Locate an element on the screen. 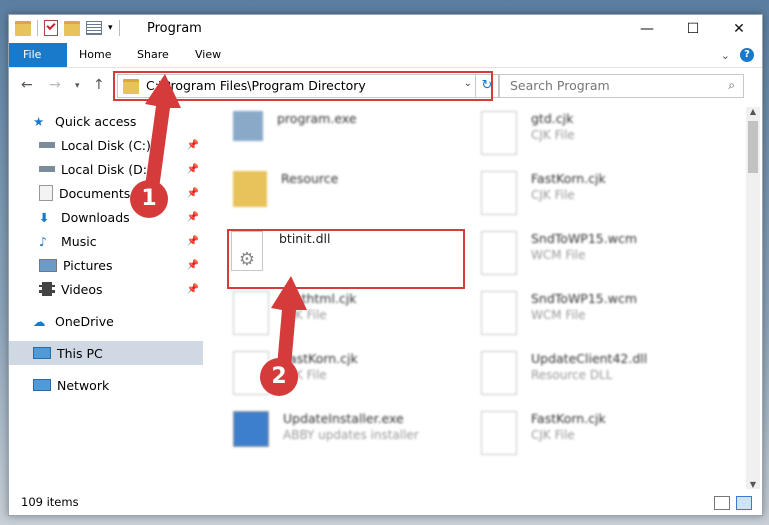 This screenshot has height=525, width=769. step-marker-1: 1 is located at coordinates (149, 199).